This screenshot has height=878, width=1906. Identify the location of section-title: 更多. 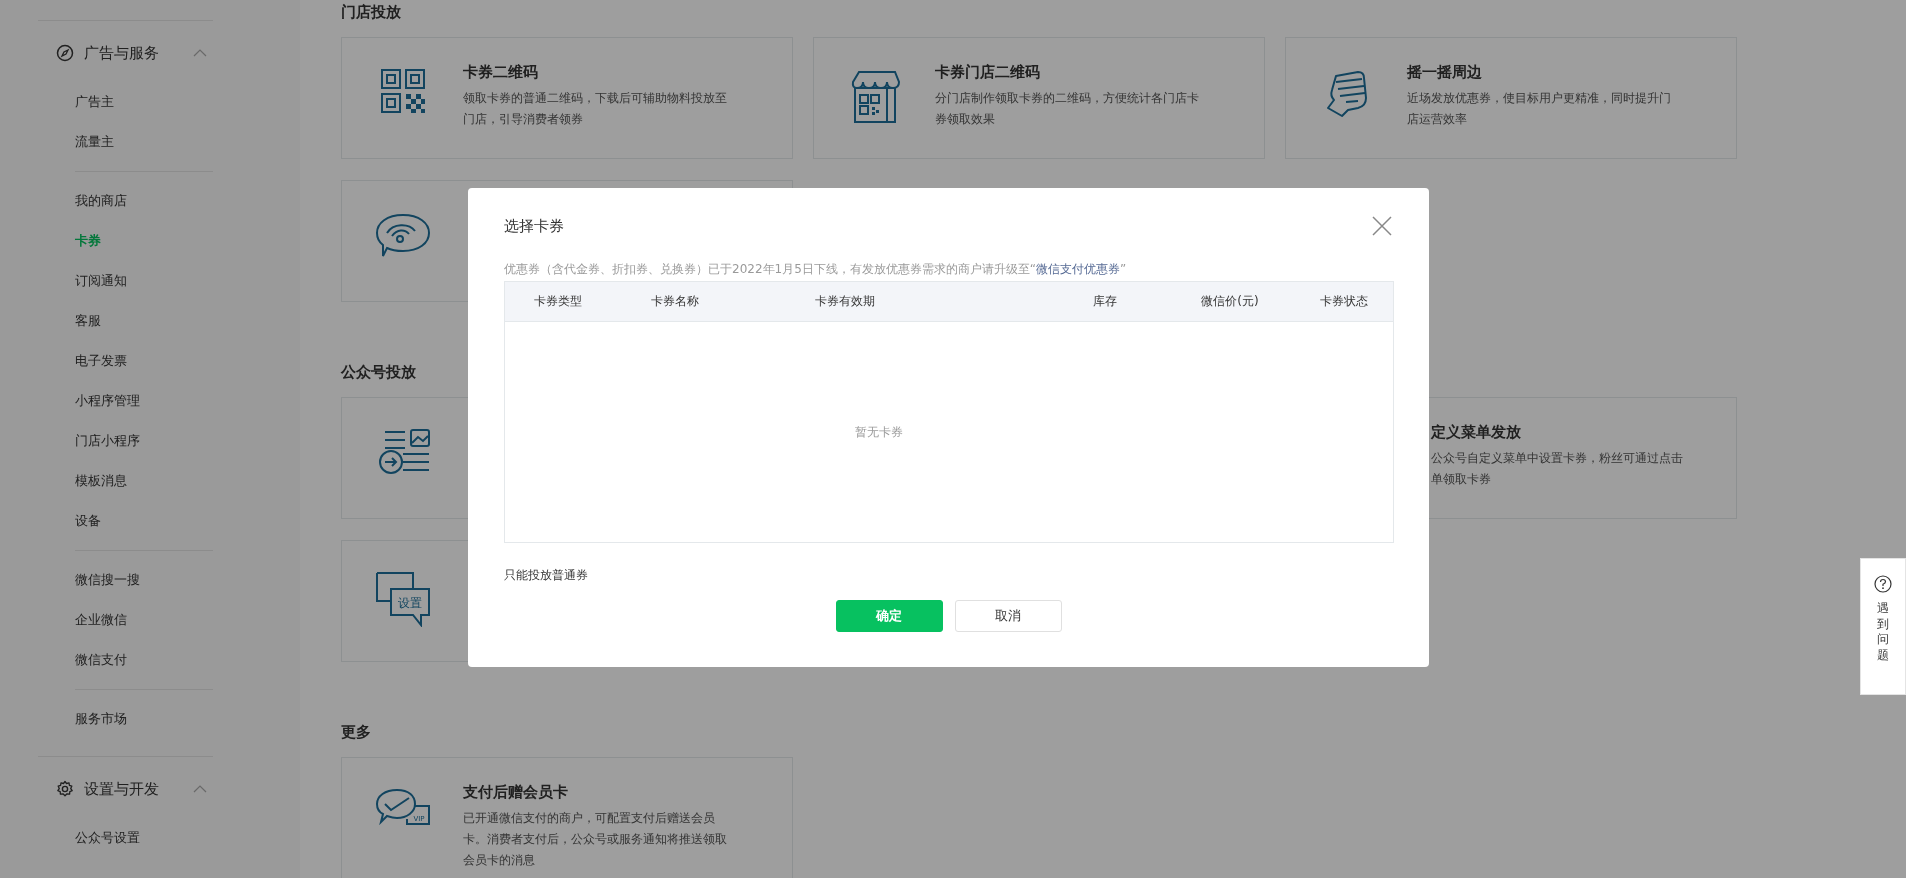
(356, 732).